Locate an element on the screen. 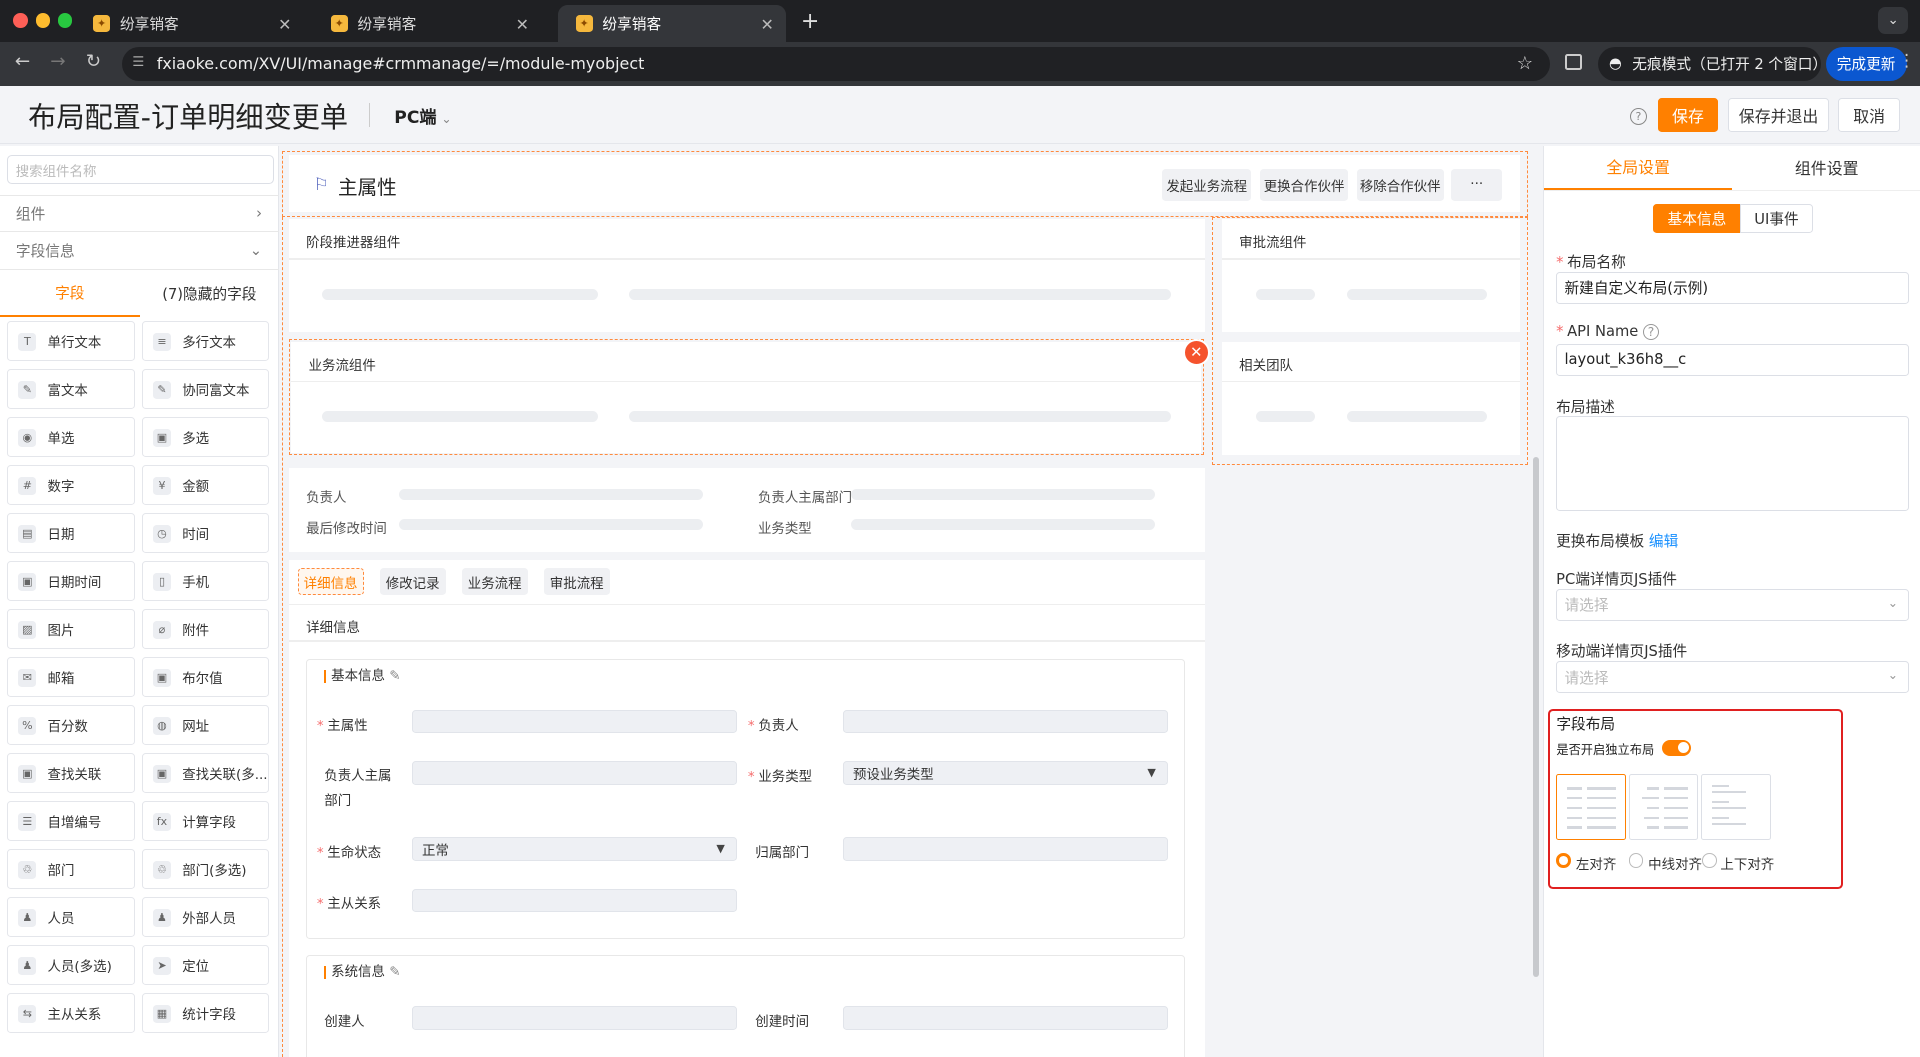 This screenshot has width=1920, height=1057. field-info-section: 字段信息 ⌄ is located at coordinates (140, 249).